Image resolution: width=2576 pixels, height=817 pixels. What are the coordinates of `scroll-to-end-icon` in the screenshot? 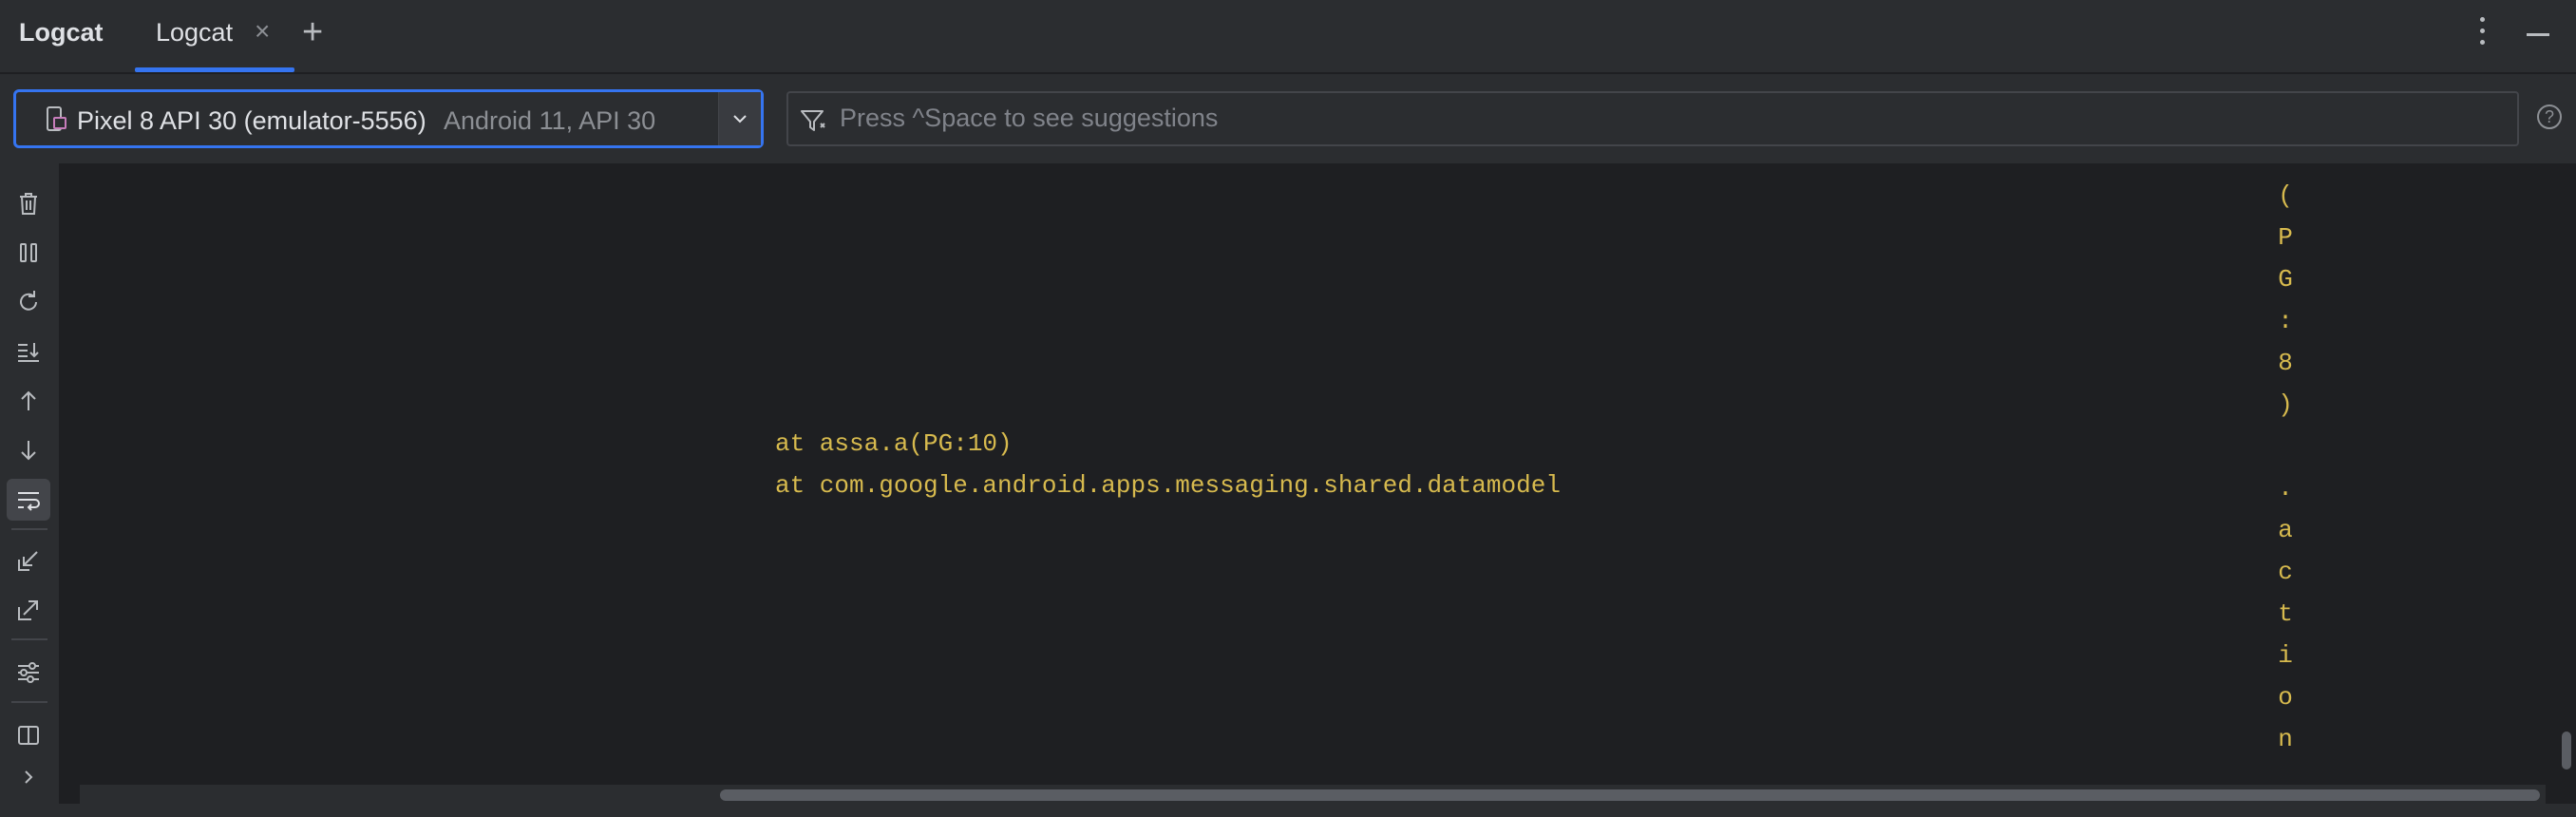 It's located at (28, 352).